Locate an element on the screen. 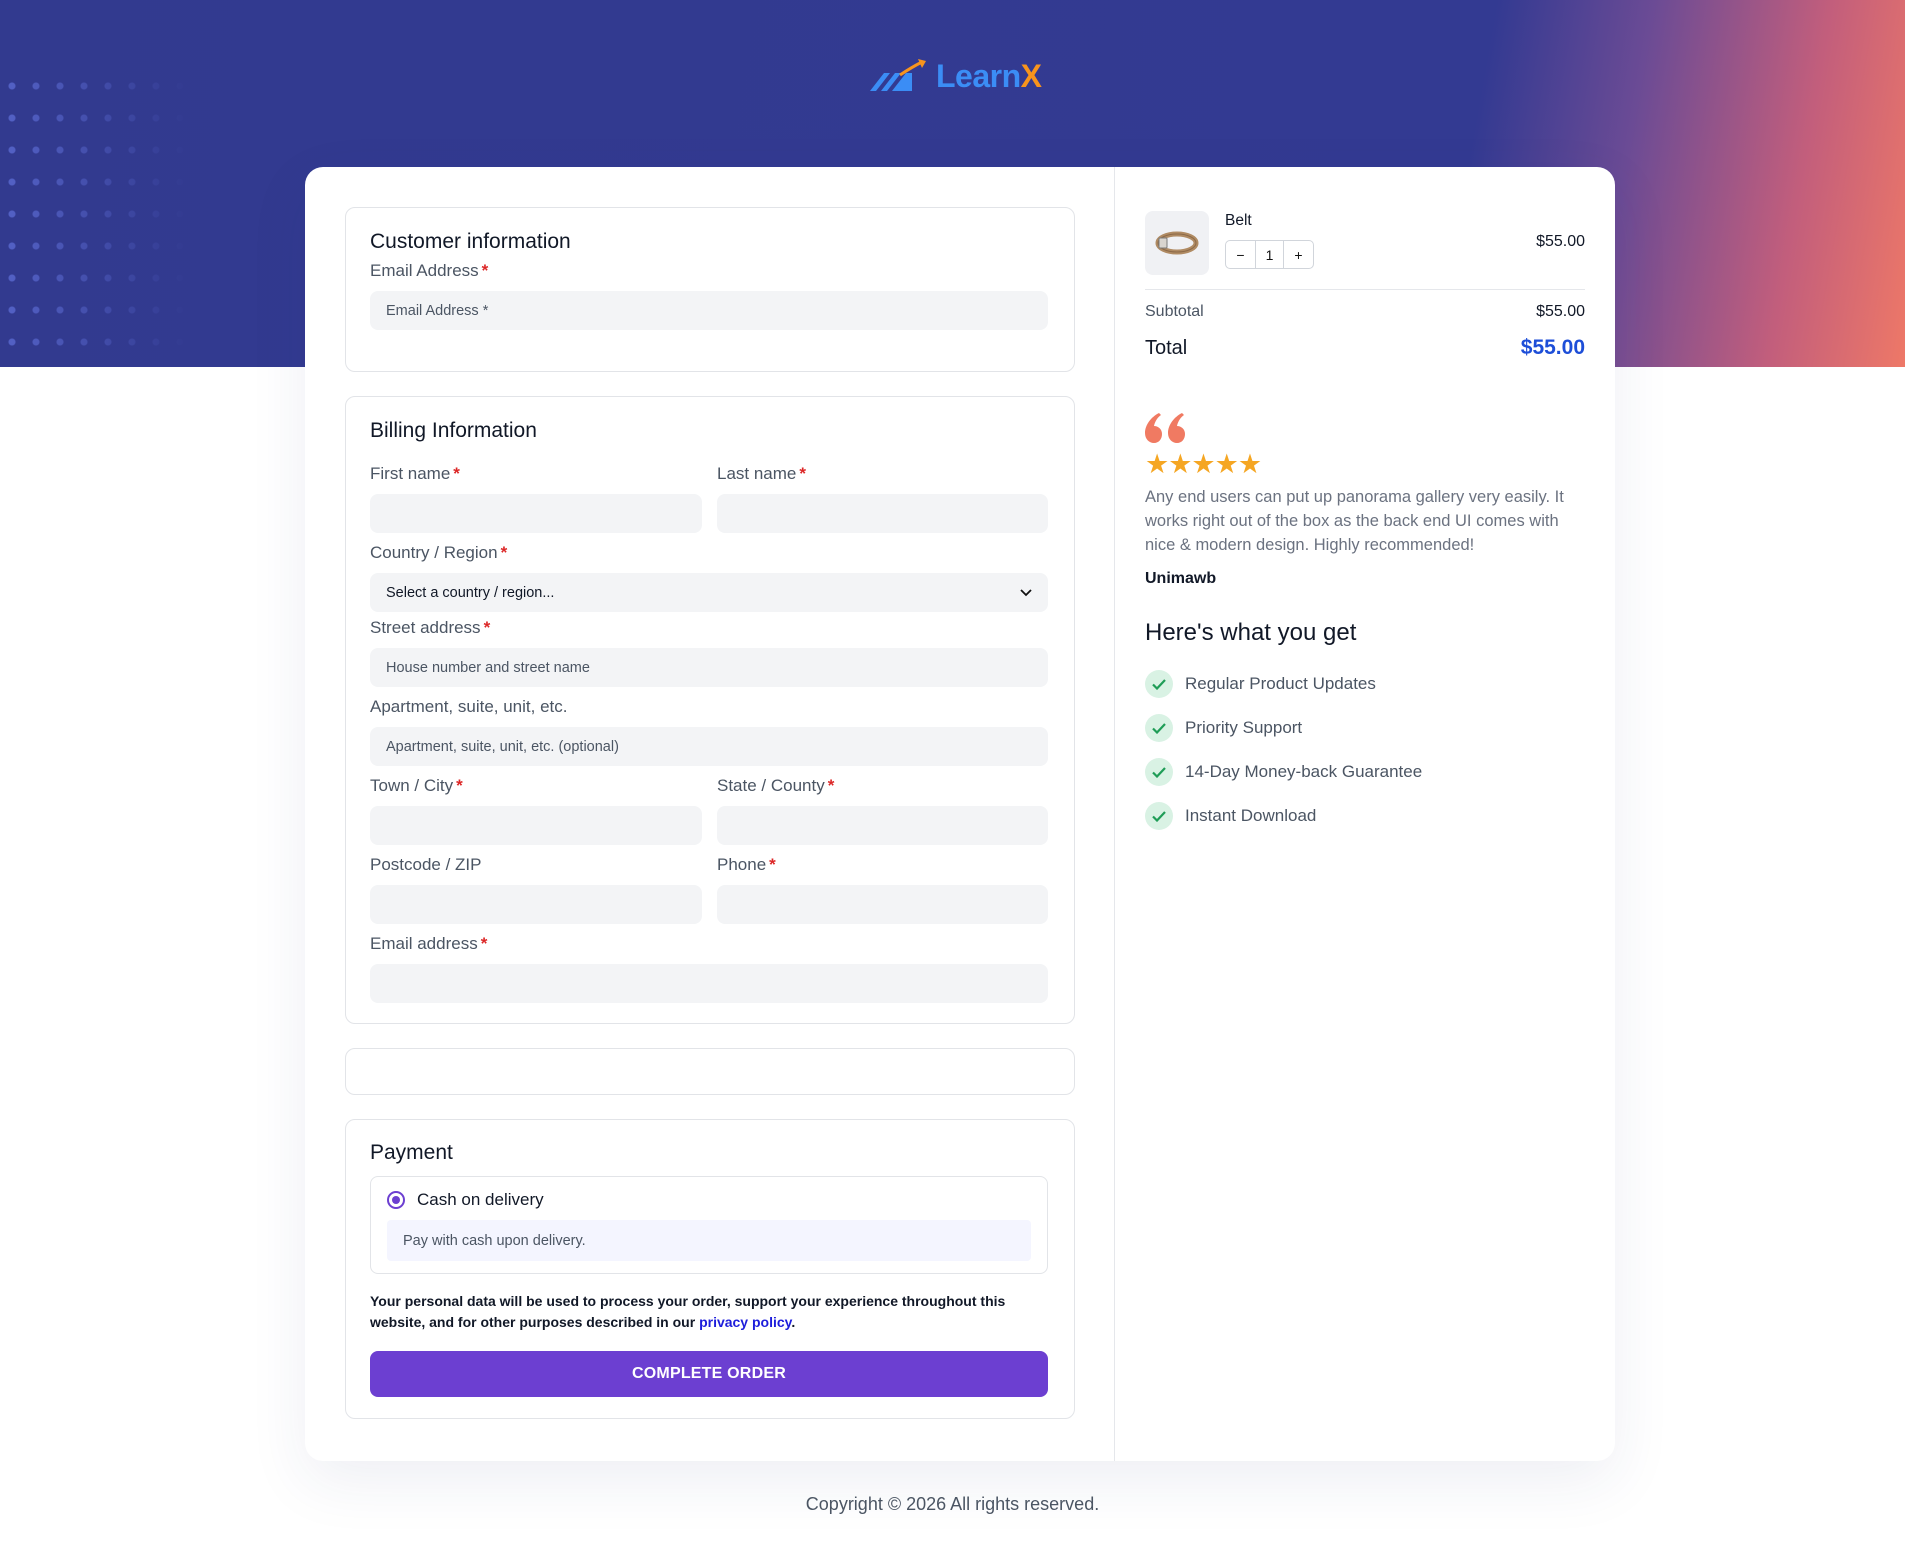 Image resolution: width=1905 pixels, height=1546 pixels. payment-method-option: Cash on delivery is located at coordinates (465, 1200).